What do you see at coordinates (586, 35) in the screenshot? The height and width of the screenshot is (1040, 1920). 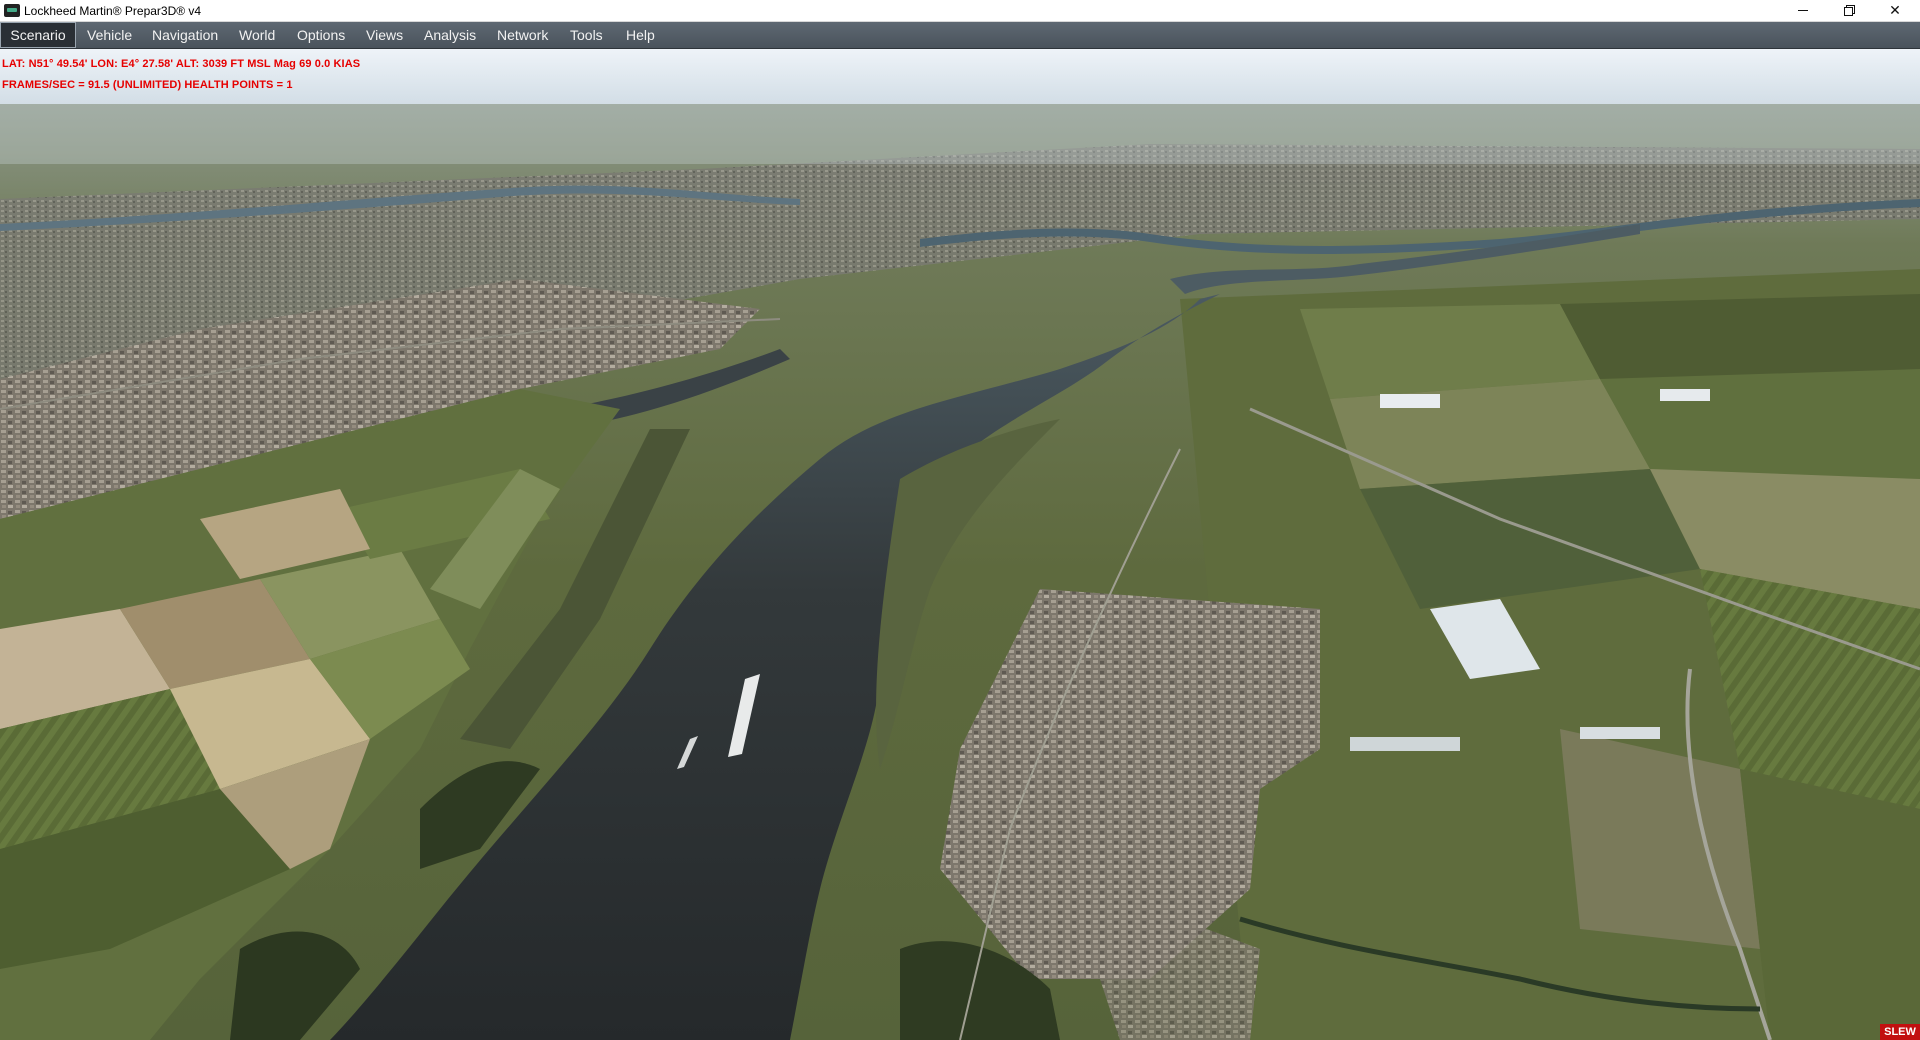 I see `menu-tools: Tools` at bounding box center [586, 35].